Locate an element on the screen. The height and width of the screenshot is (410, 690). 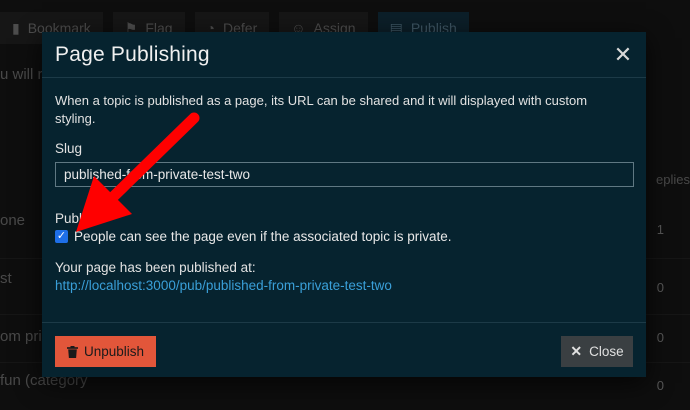
published-at-label: Your page has been published at: is located at coordinates (155, 267).